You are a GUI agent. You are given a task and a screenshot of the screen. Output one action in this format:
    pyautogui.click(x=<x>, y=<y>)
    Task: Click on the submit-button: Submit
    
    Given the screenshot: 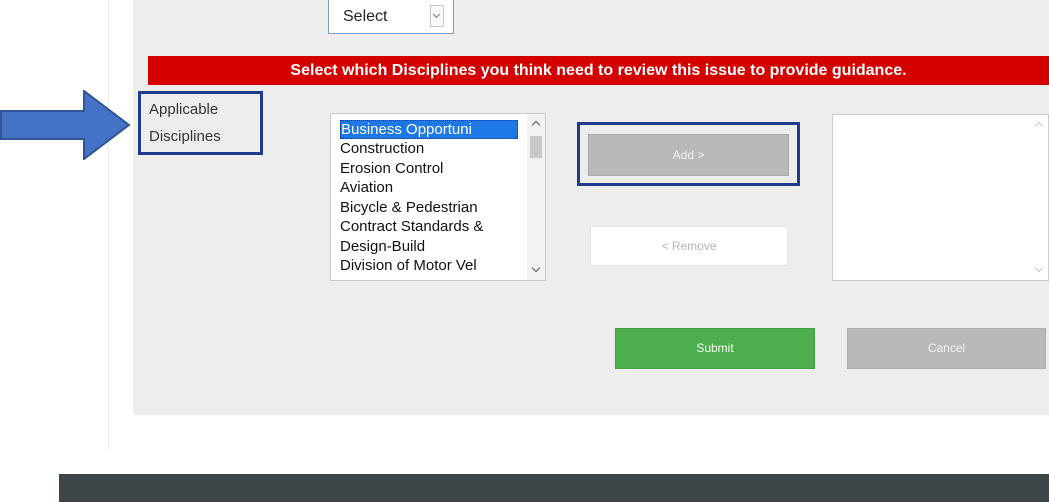 What is the action you would take?
    pyautogui.click(x=715, y=348)
    